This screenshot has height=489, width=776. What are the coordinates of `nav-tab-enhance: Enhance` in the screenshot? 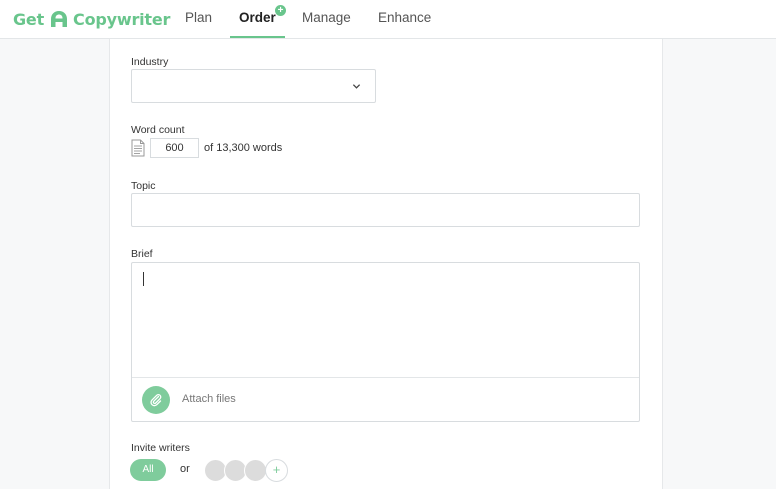 It's located at (404, 17).